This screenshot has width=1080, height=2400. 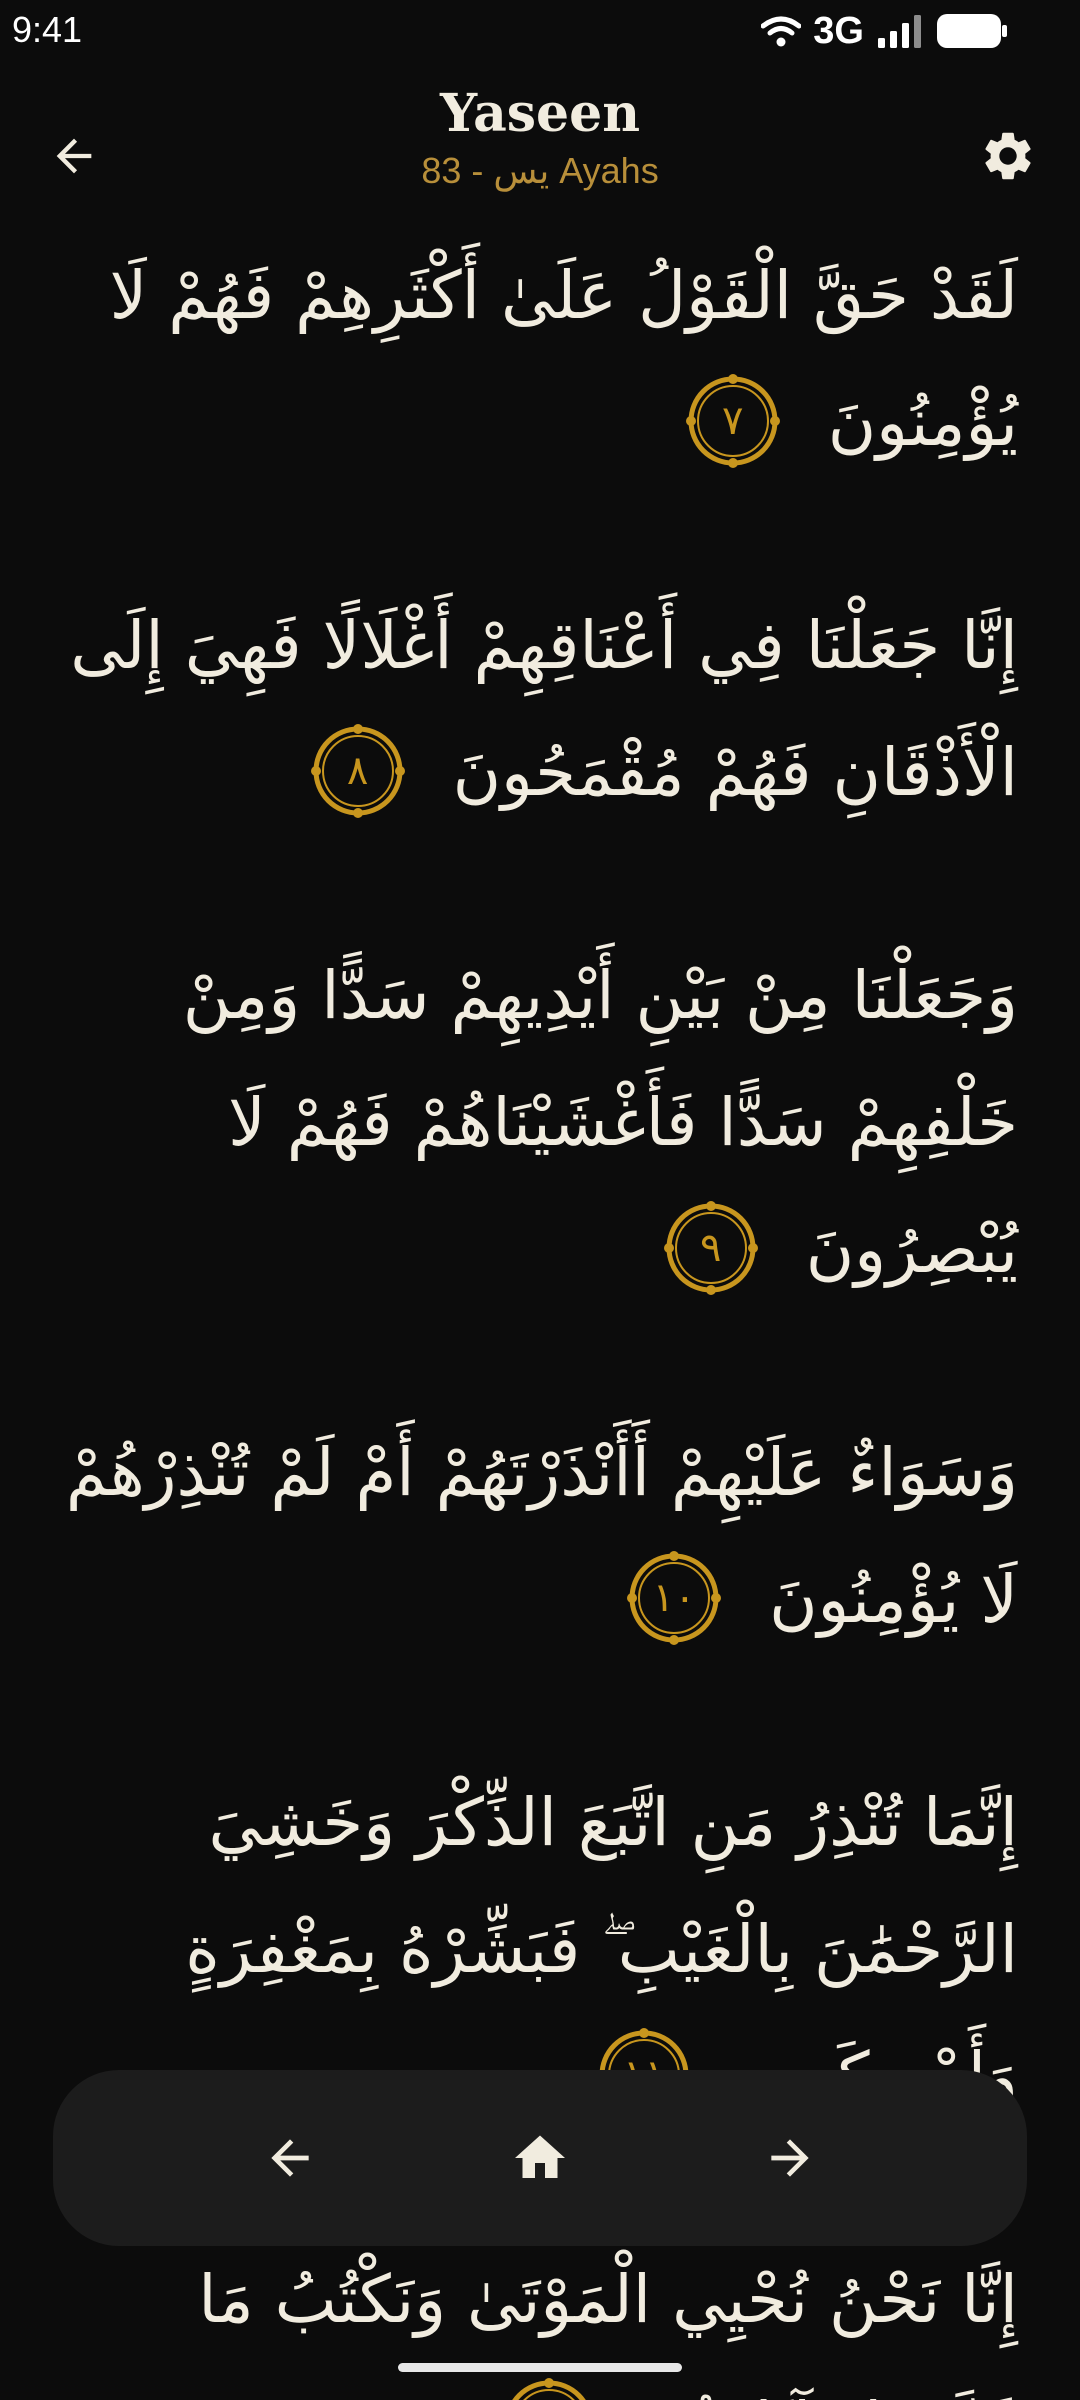 I want to click on page-title: Yaseen, so click(x=540, y=113).